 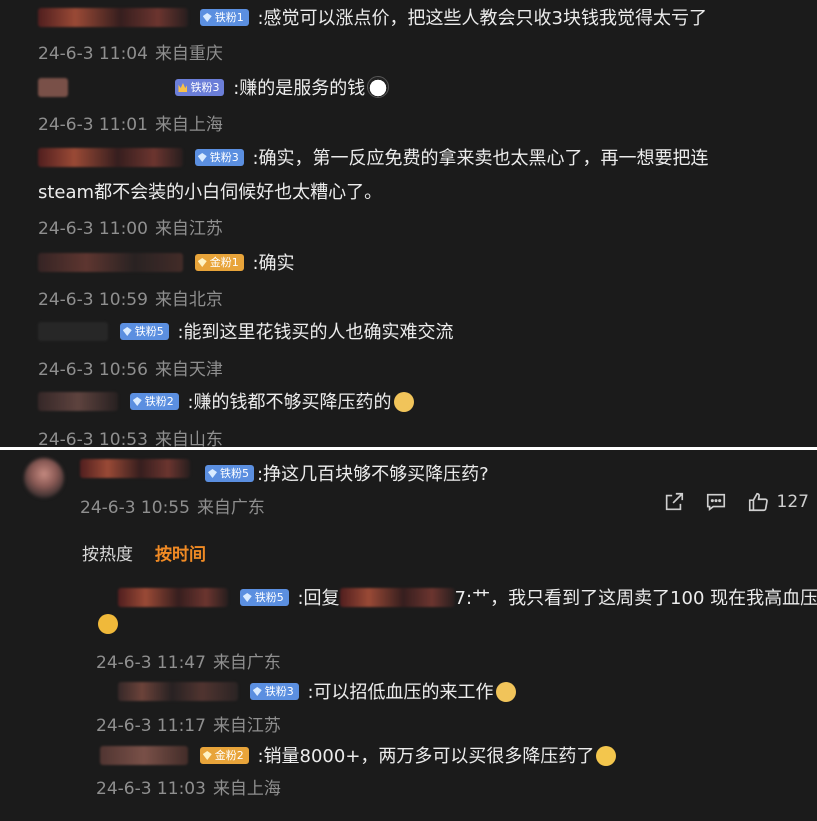 I want to click on comment-text: :赚的钱都不够买降压药的, so click(x=289, y=402).